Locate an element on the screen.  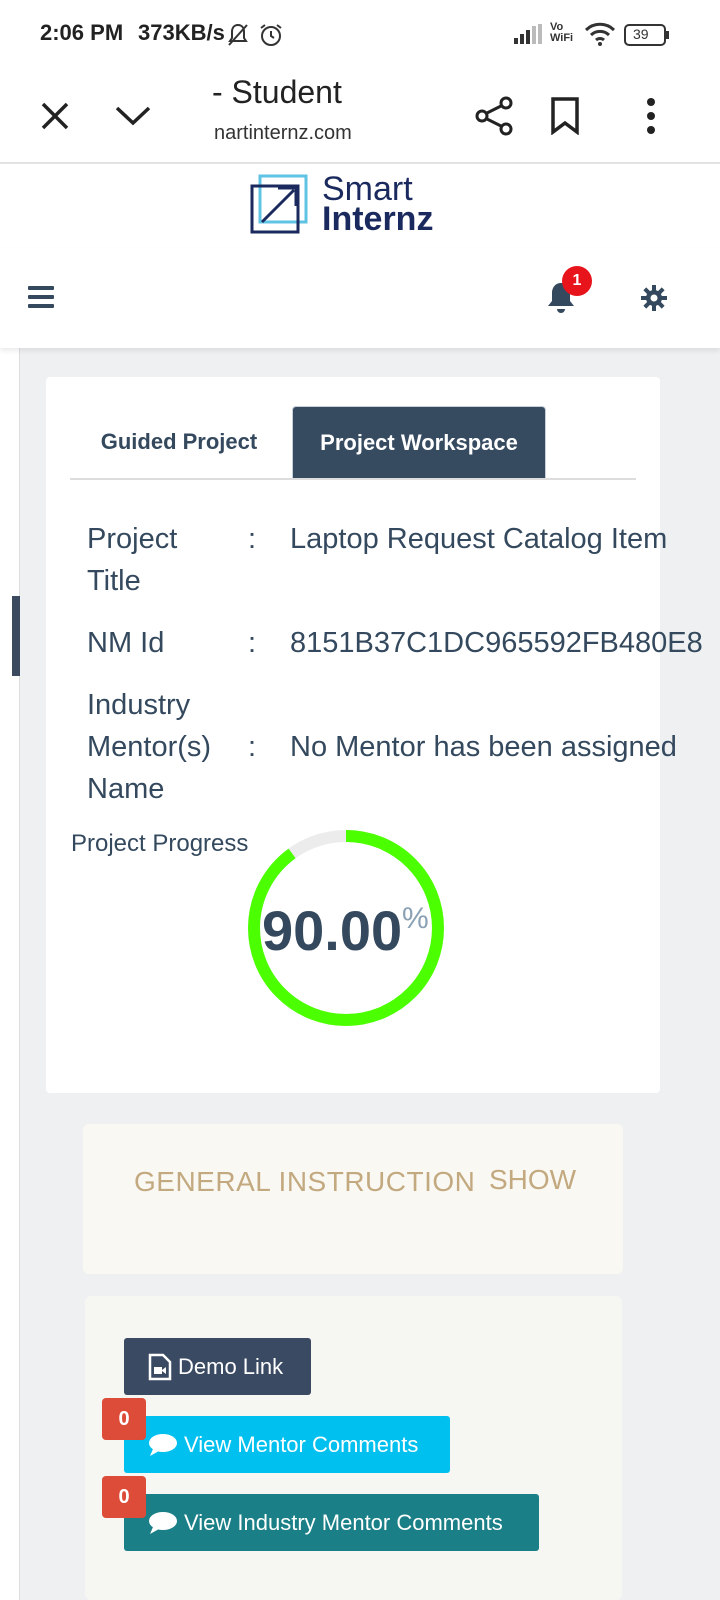
nm-id-label: NM Id is located at coordinates (126, 643).